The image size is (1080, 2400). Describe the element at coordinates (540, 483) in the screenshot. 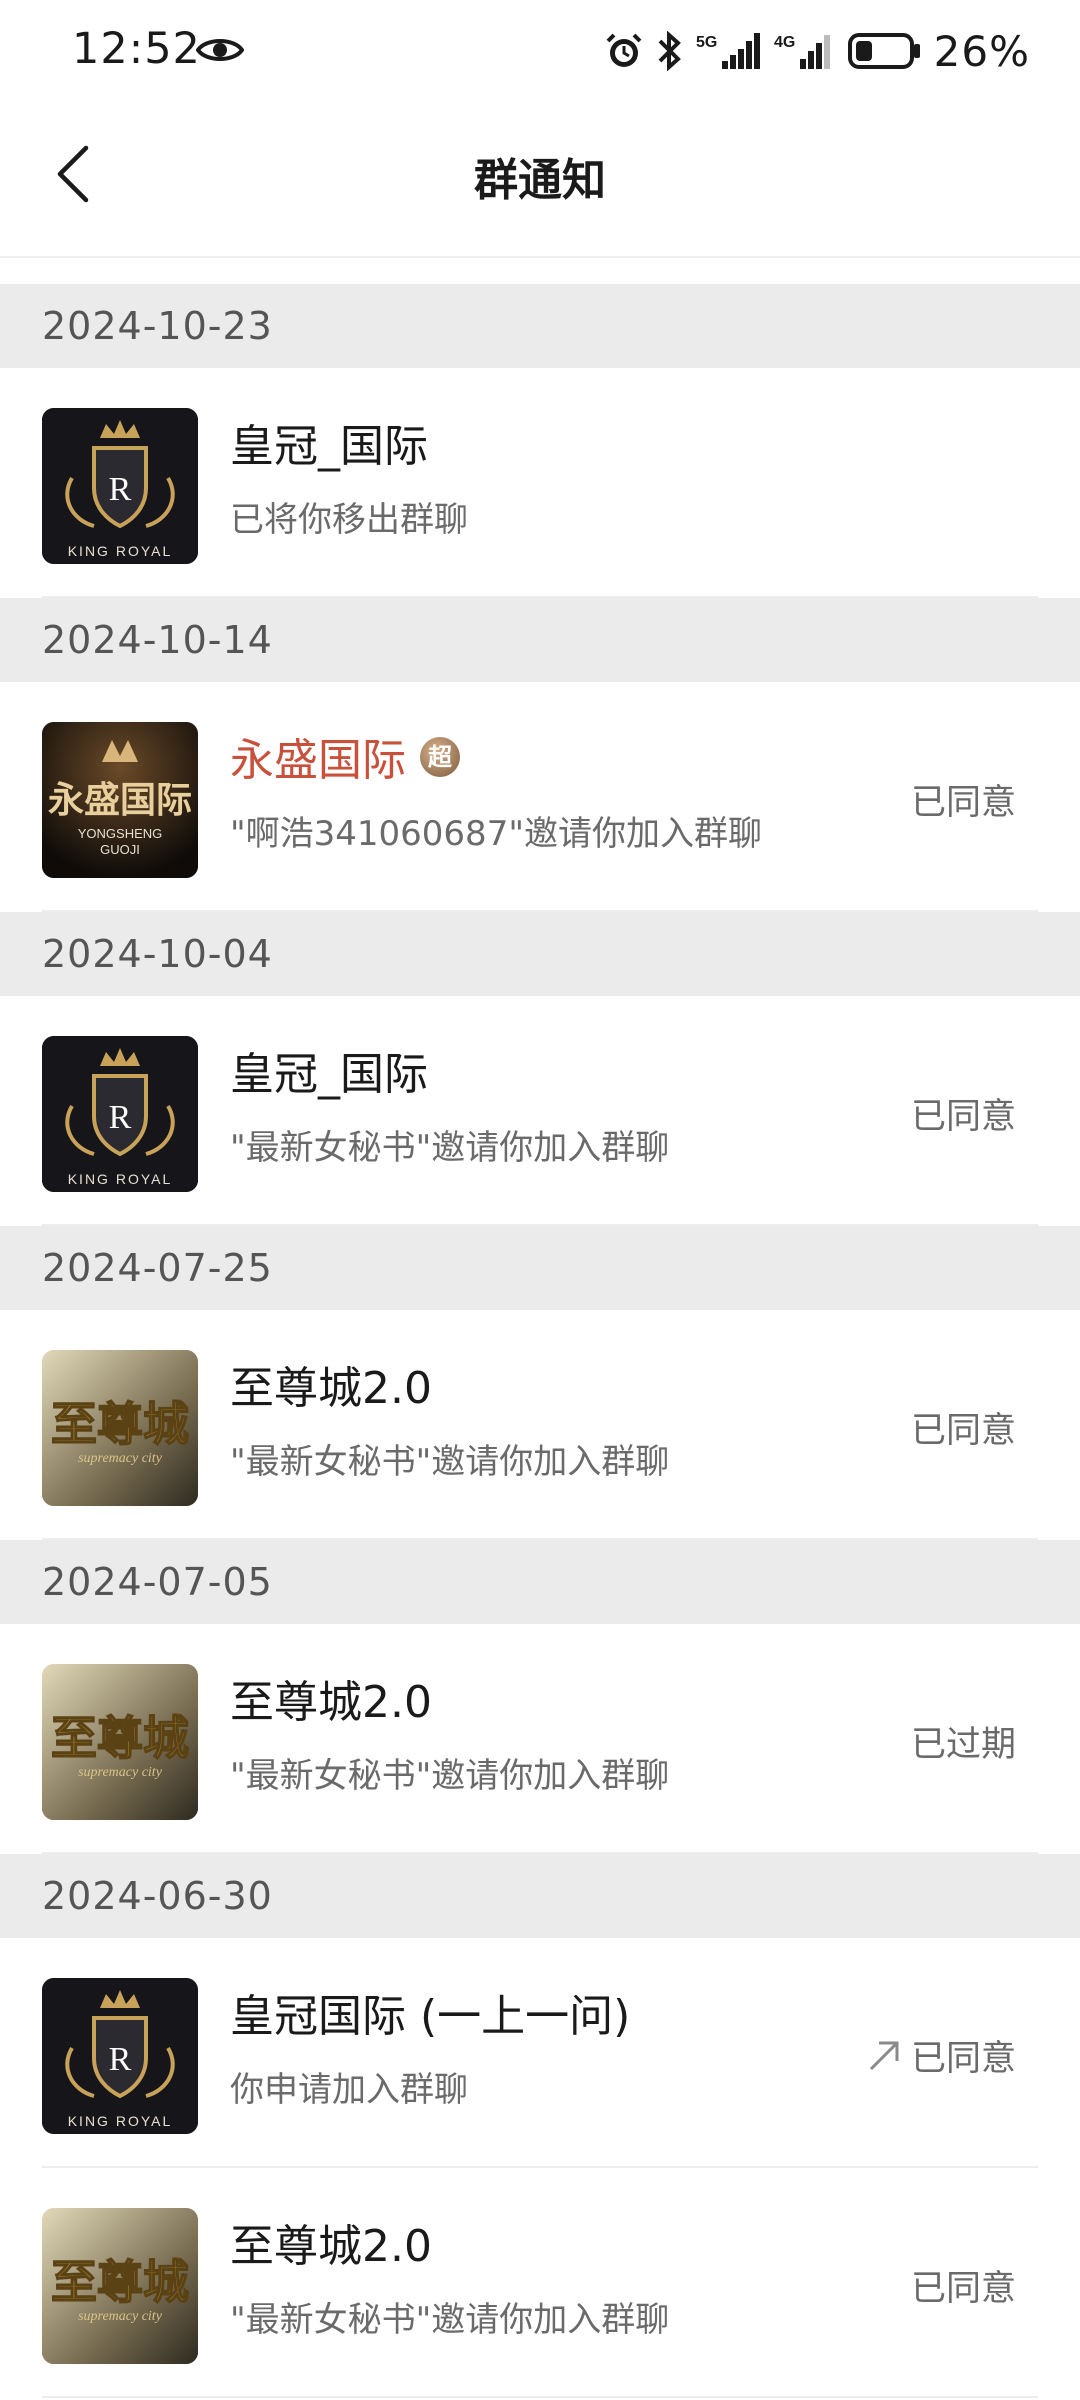

I see `notification-row: R KING ROYAL 皇冠_国际 已将你移出群聊` at that location.